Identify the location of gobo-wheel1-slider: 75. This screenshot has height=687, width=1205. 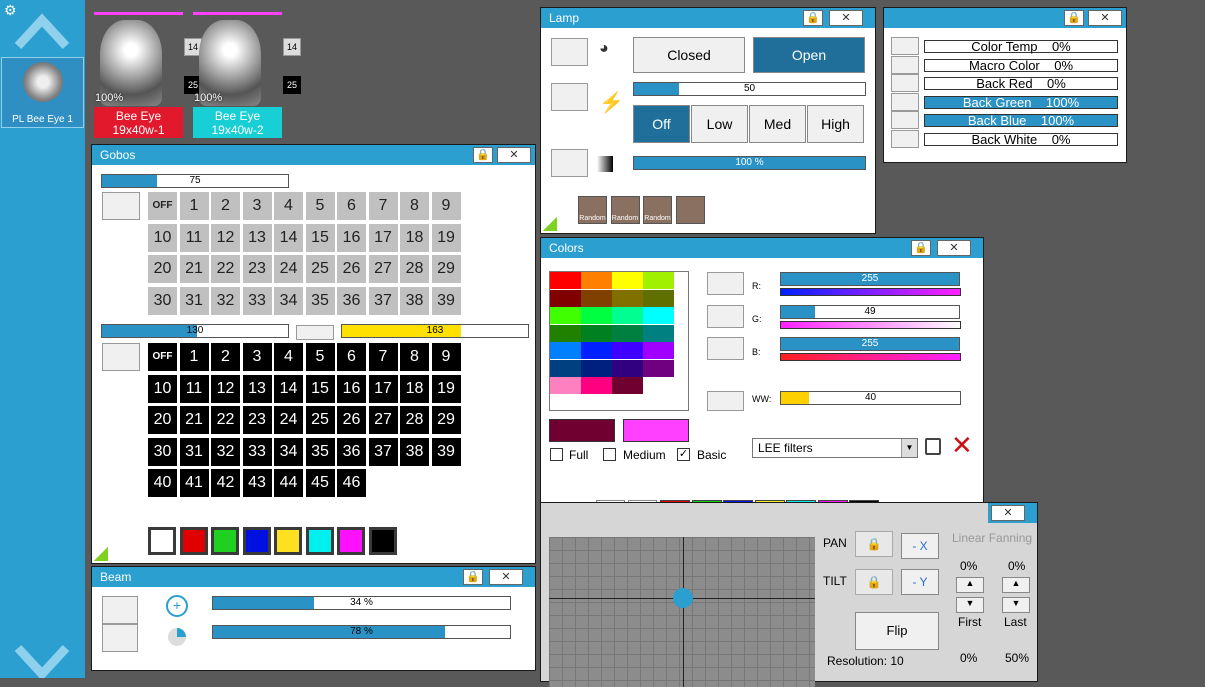
(195, 181).